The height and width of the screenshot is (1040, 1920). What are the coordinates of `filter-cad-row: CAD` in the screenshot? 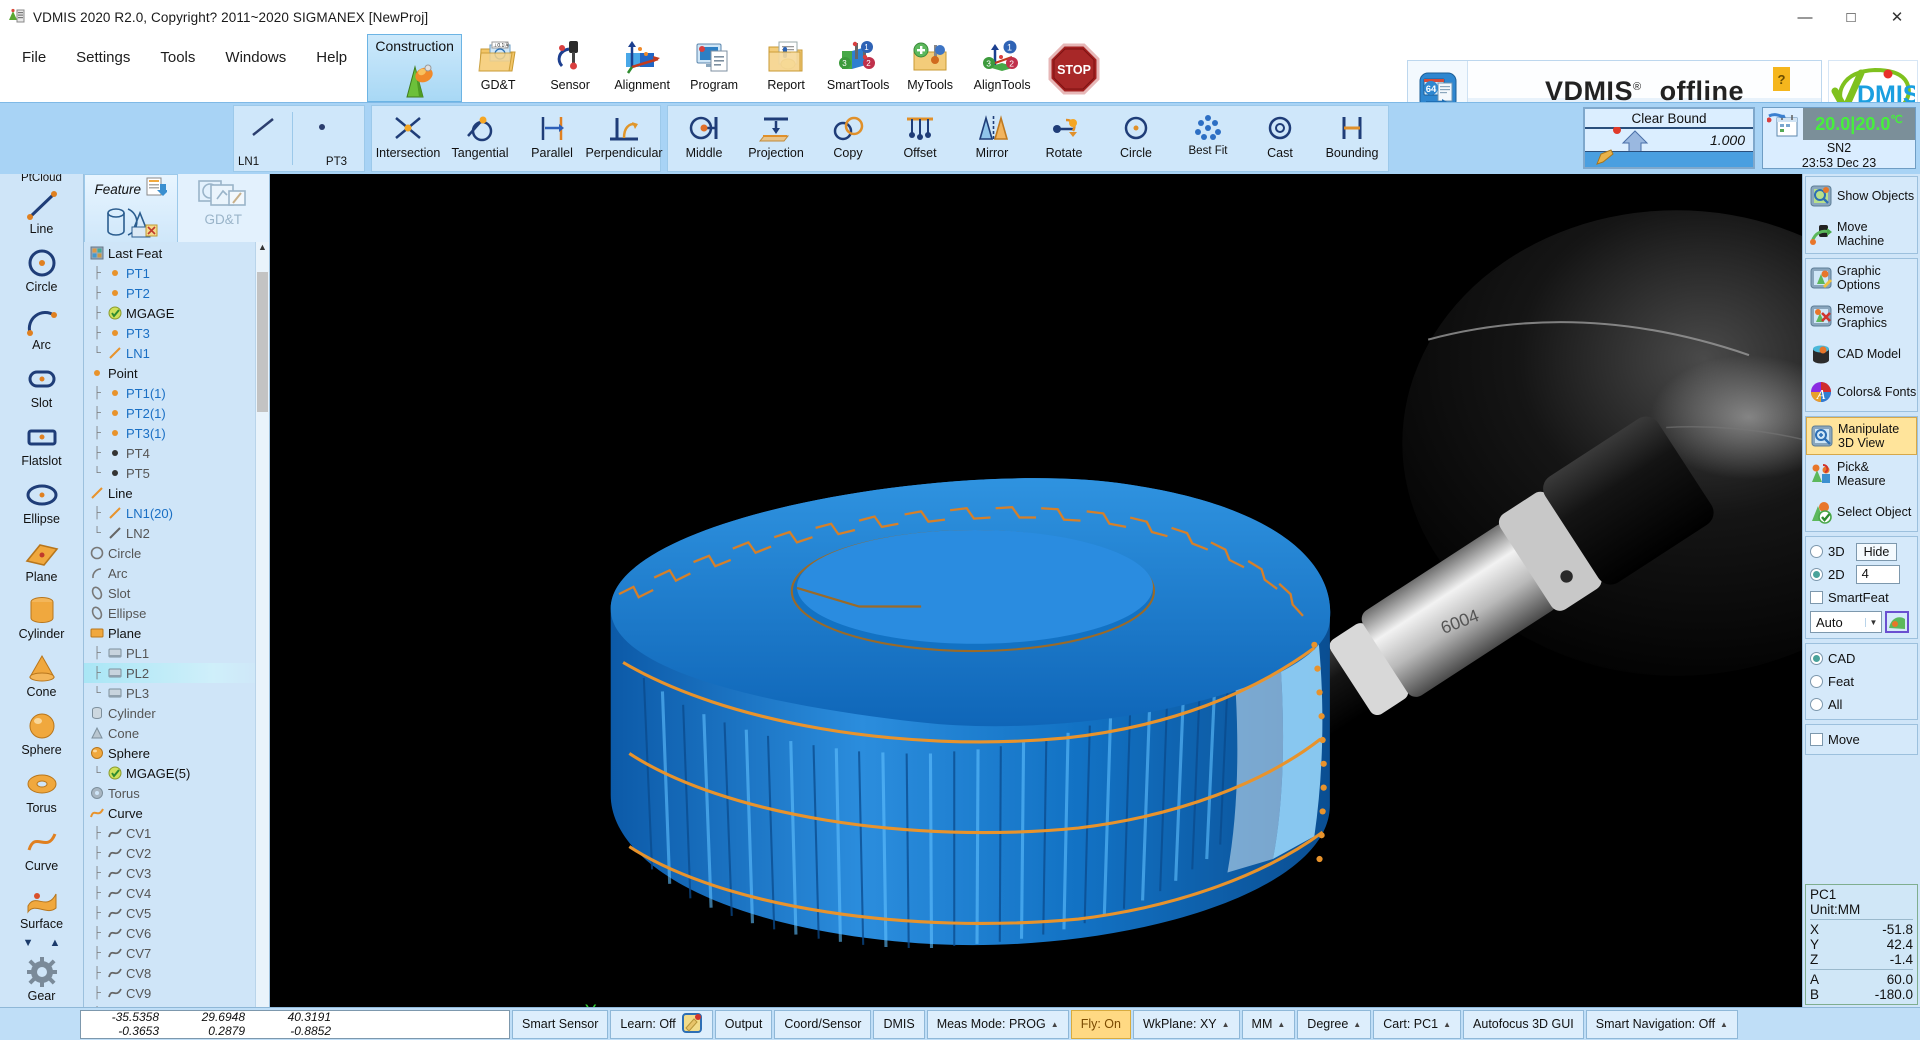 It's located at (1861, 658).